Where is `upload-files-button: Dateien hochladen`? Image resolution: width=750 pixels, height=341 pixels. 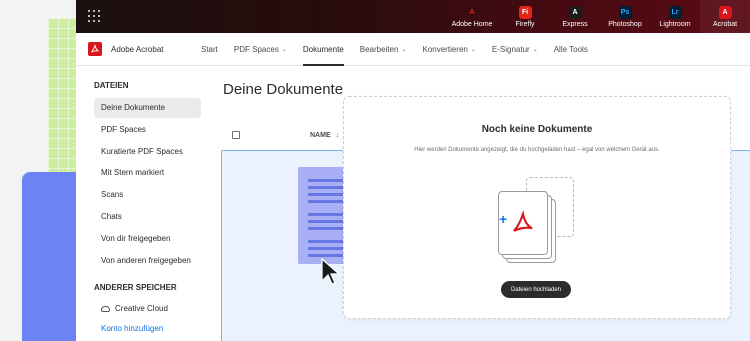
upload-files-button: Dateien hochladen is located at coordinates (536, 289).